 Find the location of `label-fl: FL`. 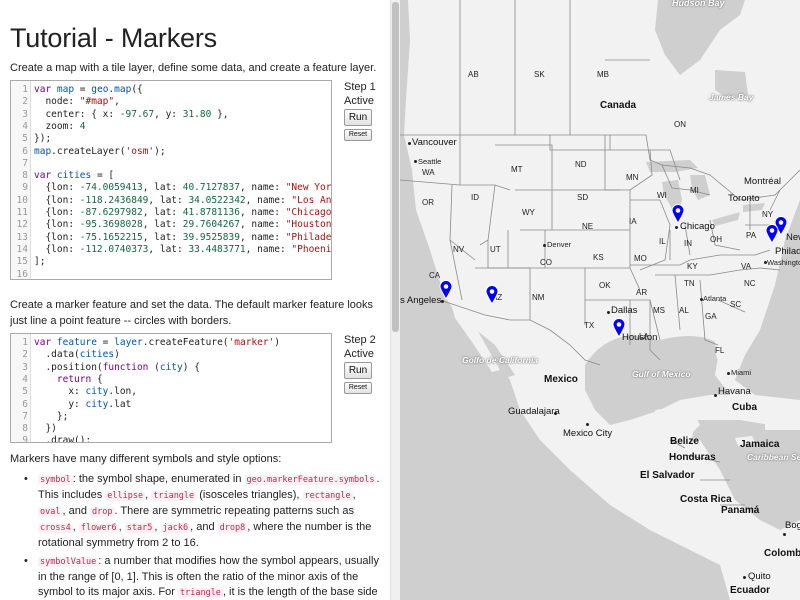

label-fl: FL is located at coordinates (720, 350).